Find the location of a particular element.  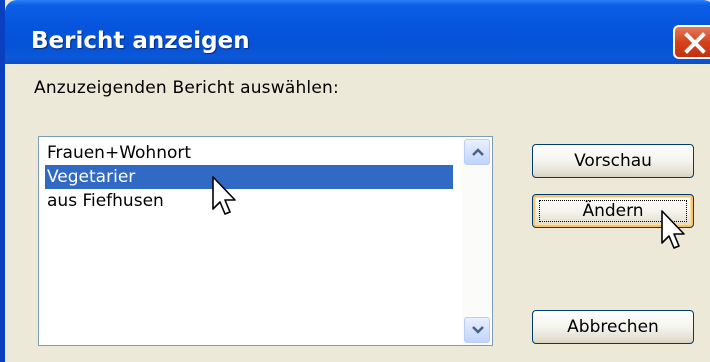

preview-button: Vorschau is located at coordinates (613, 161).